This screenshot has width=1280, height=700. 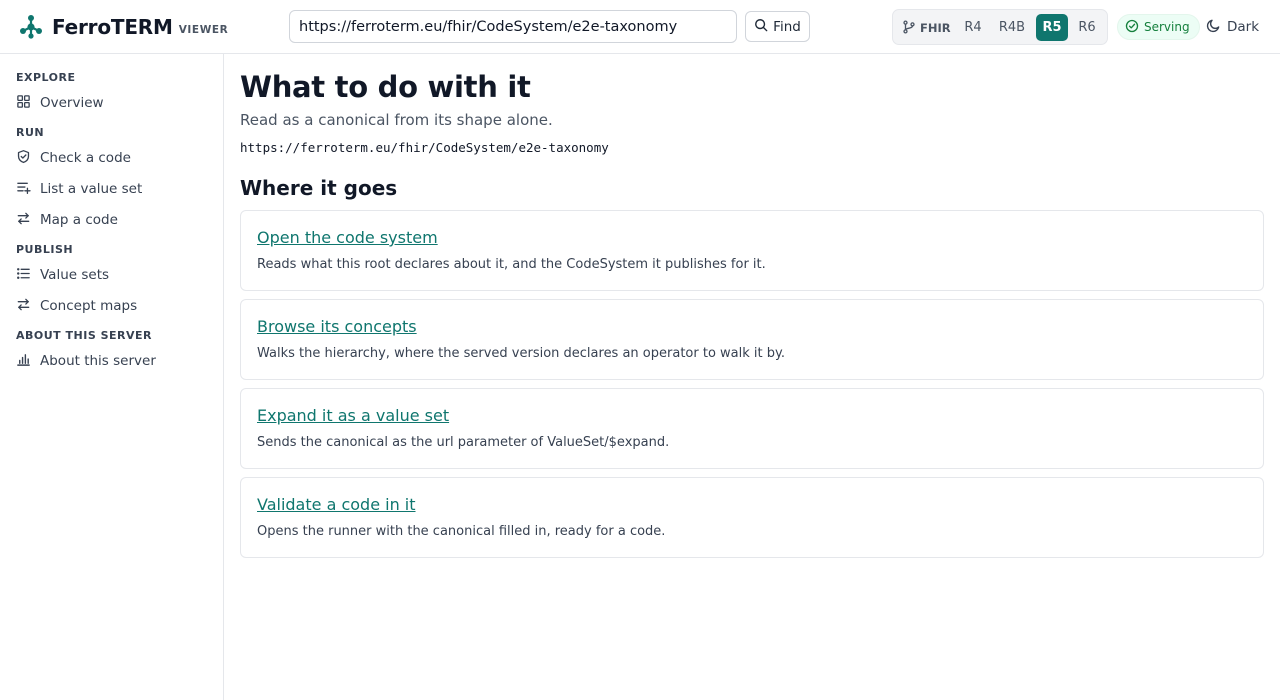 I want to click on sidebar-item-list-value-set: List a value set, so click(x=111, y=189).